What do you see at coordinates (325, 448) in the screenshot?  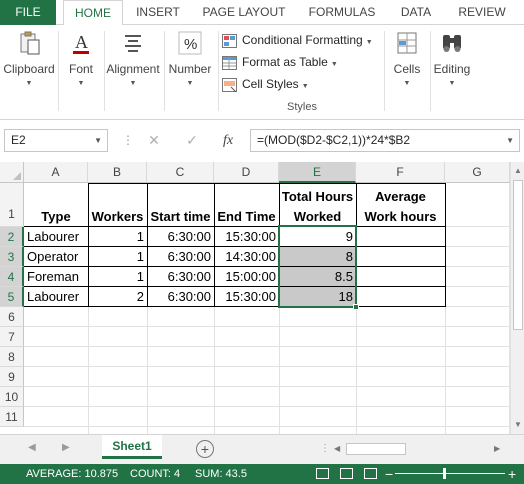 I see `tab-split-grip: ⋮` at bounding box center [325, 448].